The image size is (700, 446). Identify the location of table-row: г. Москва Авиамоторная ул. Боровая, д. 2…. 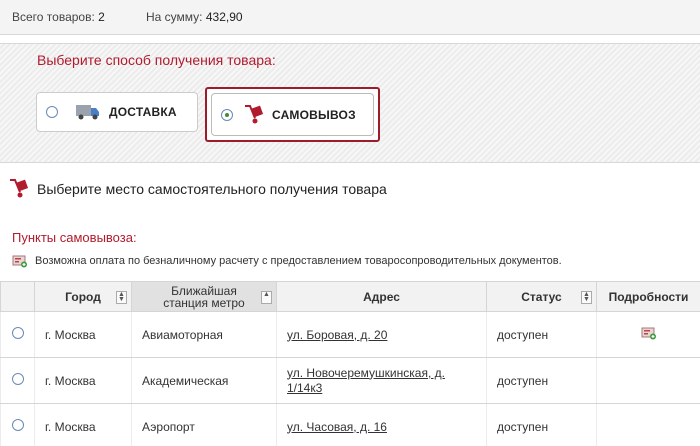
(350, 334).